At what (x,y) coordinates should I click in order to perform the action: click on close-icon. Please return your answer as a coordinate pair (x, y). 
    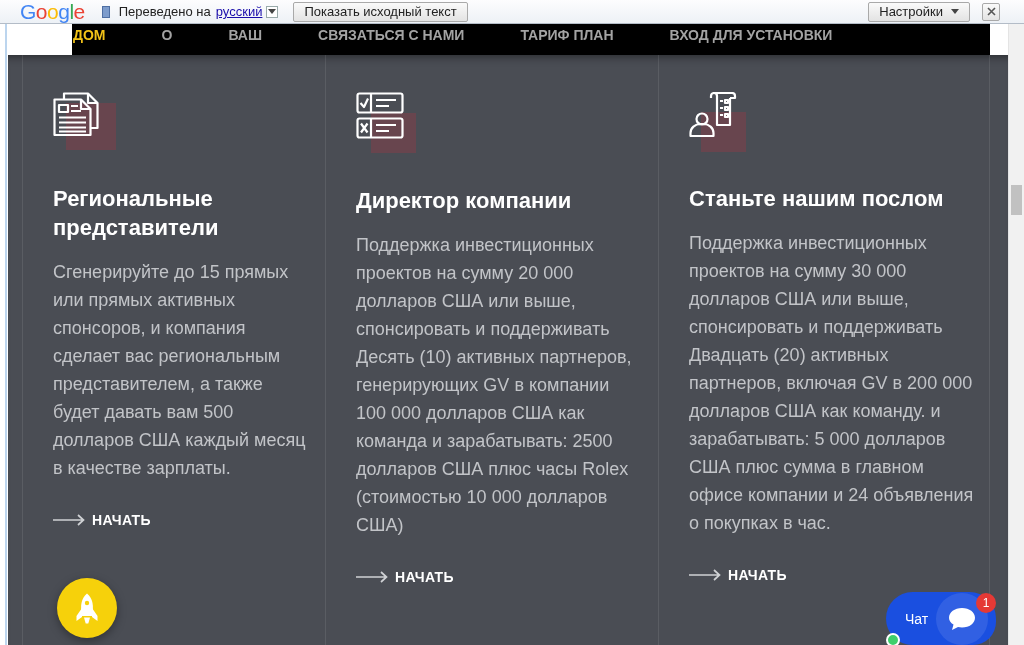
    Looking at the image, I should click on (991, 11).